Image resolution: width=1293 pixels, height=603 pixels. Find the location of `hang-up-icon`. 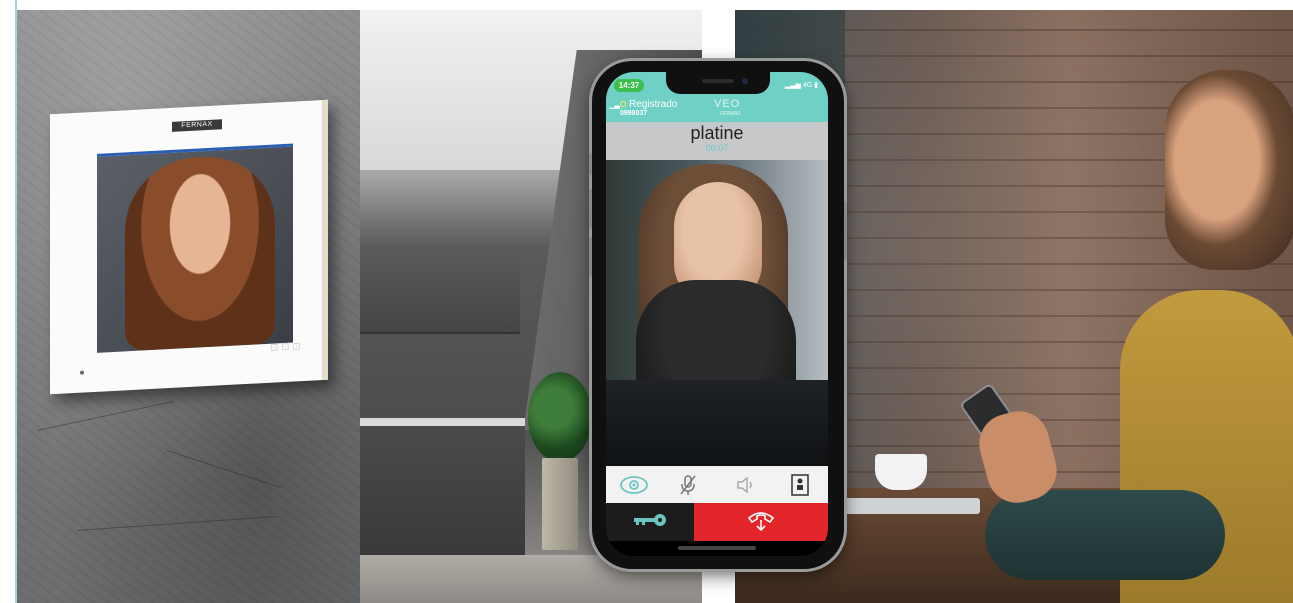

hang-up-icon is located at coordinates (761, 522).